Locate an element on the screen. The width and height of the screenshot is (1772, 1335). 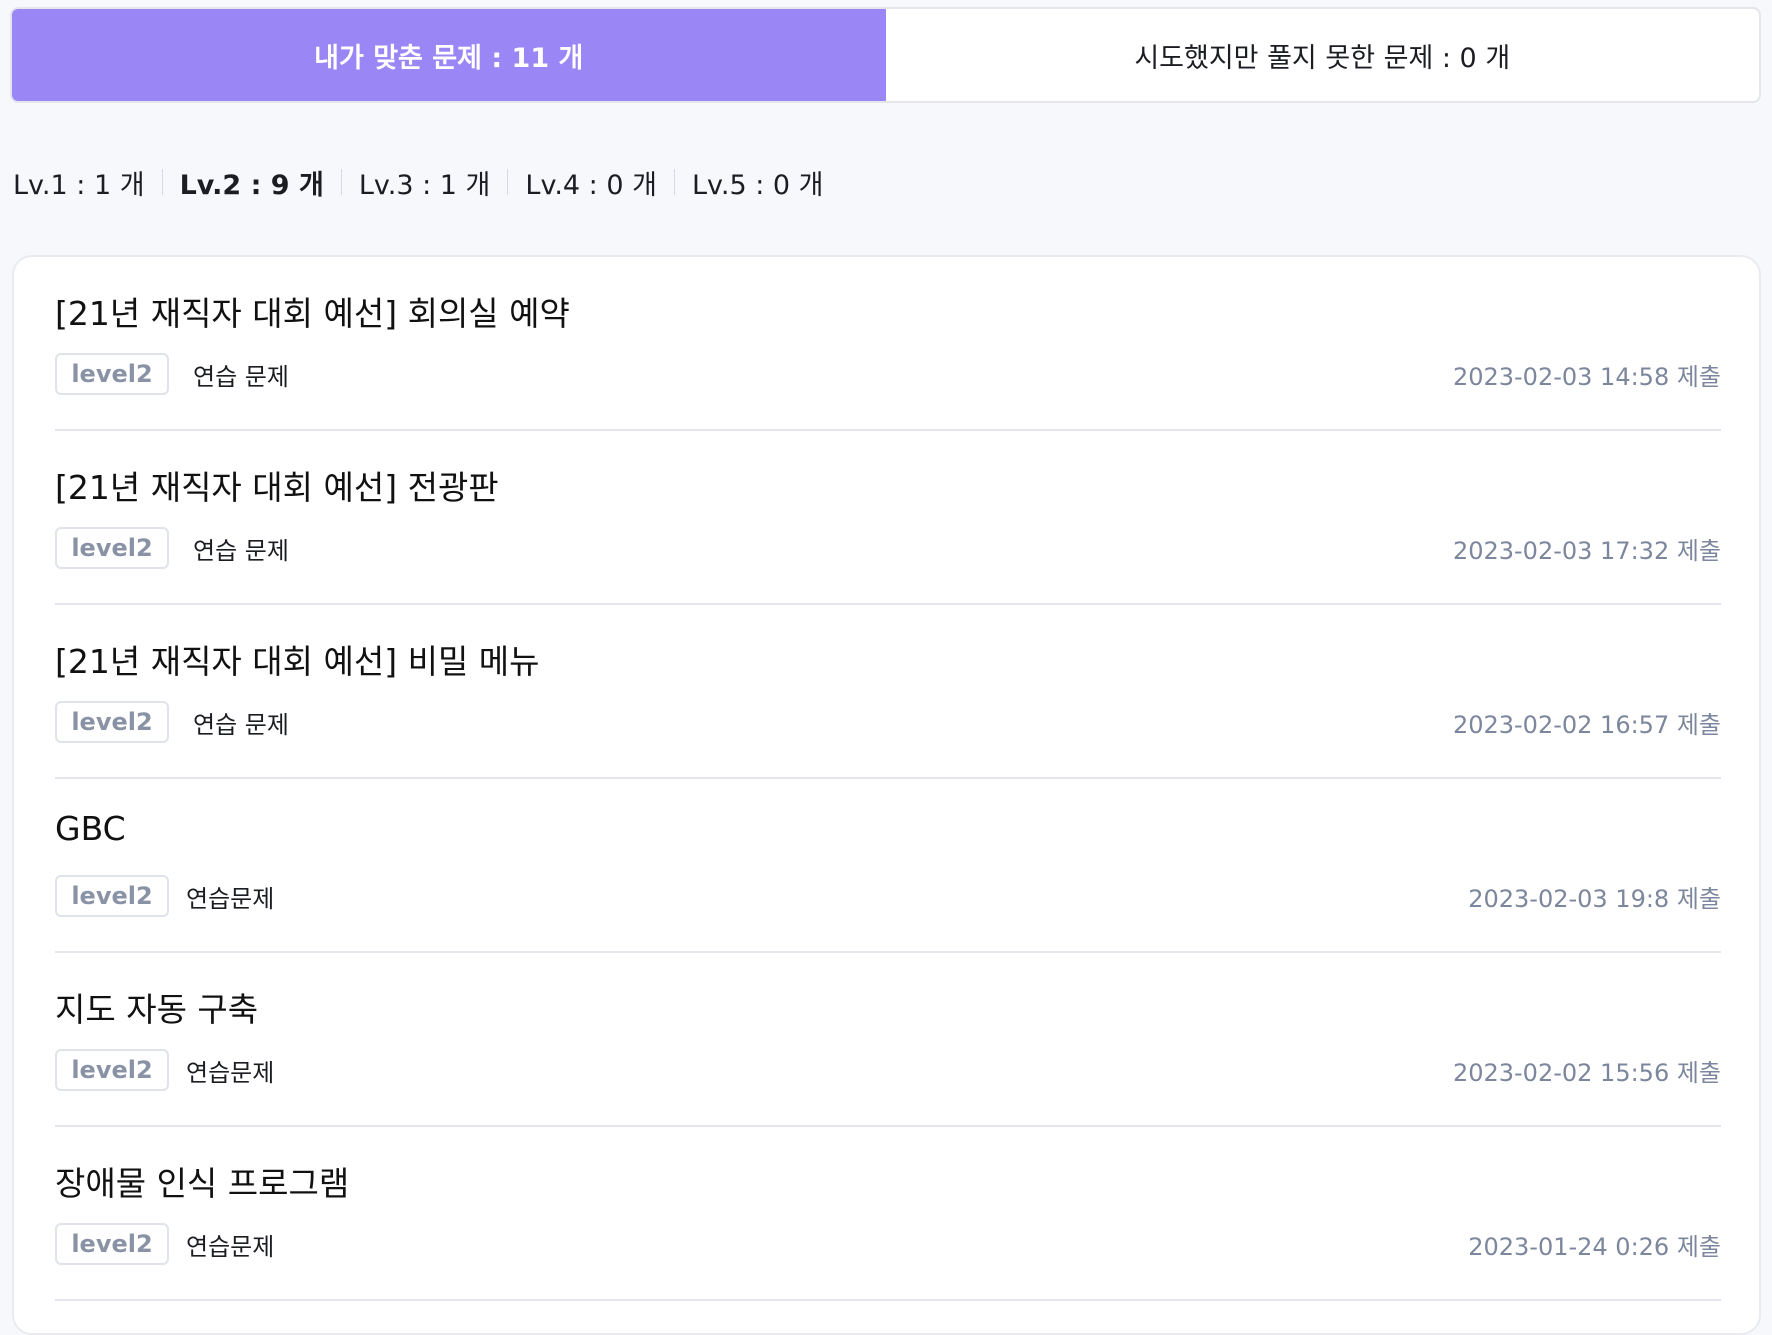
tab-unsolved: 시도했지만 풀지 못한 문제 : 0 개 is located at coordinates (1323, 55).